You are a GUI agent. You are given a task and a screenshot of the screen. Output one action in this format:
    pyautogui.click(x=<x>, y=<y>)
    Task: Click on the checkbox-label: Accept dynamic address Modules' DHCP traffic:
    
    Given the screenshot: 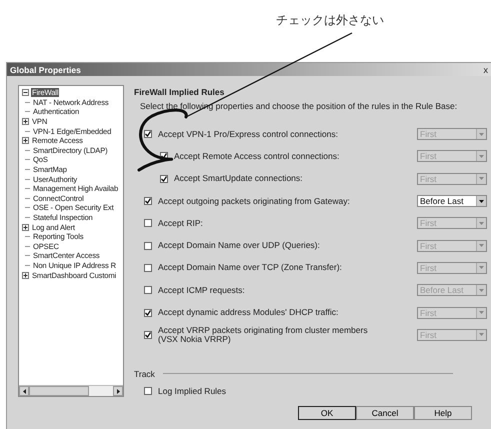 What is the action you would take?
    pyautogui.click(x=248, y=313)
    